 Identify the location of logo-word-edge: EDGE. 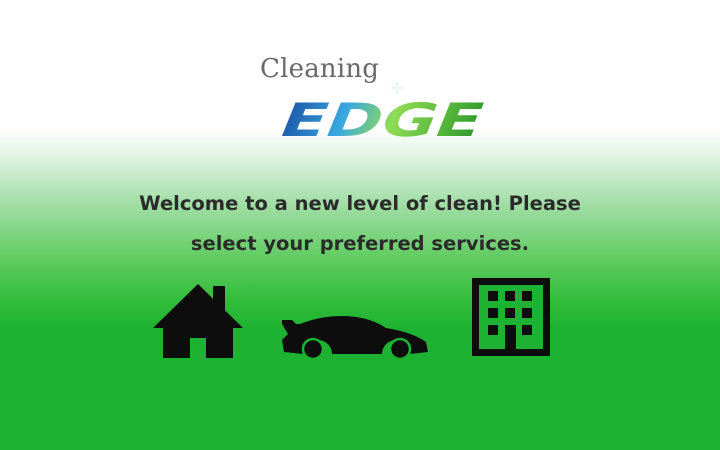
(381, 120).